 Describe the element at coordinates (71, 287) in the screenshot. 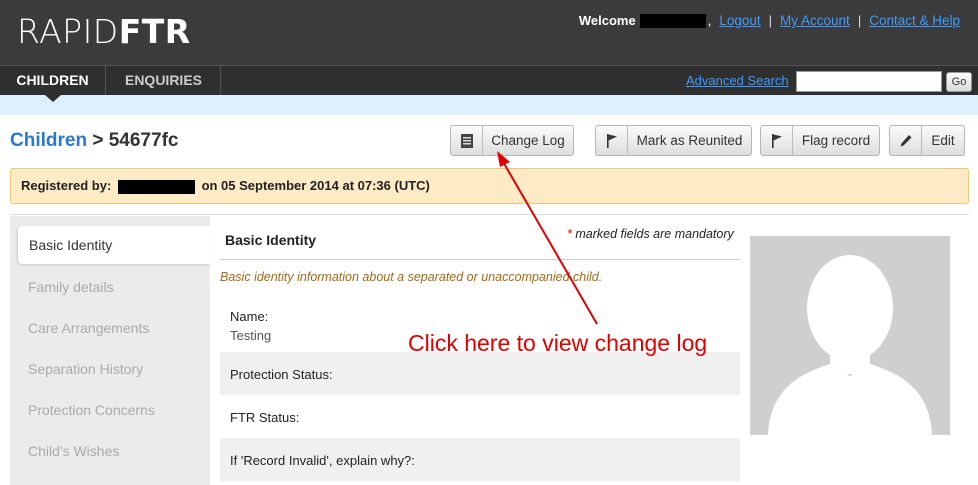

I see `sidebar-item-family-details: Family details` at that location.